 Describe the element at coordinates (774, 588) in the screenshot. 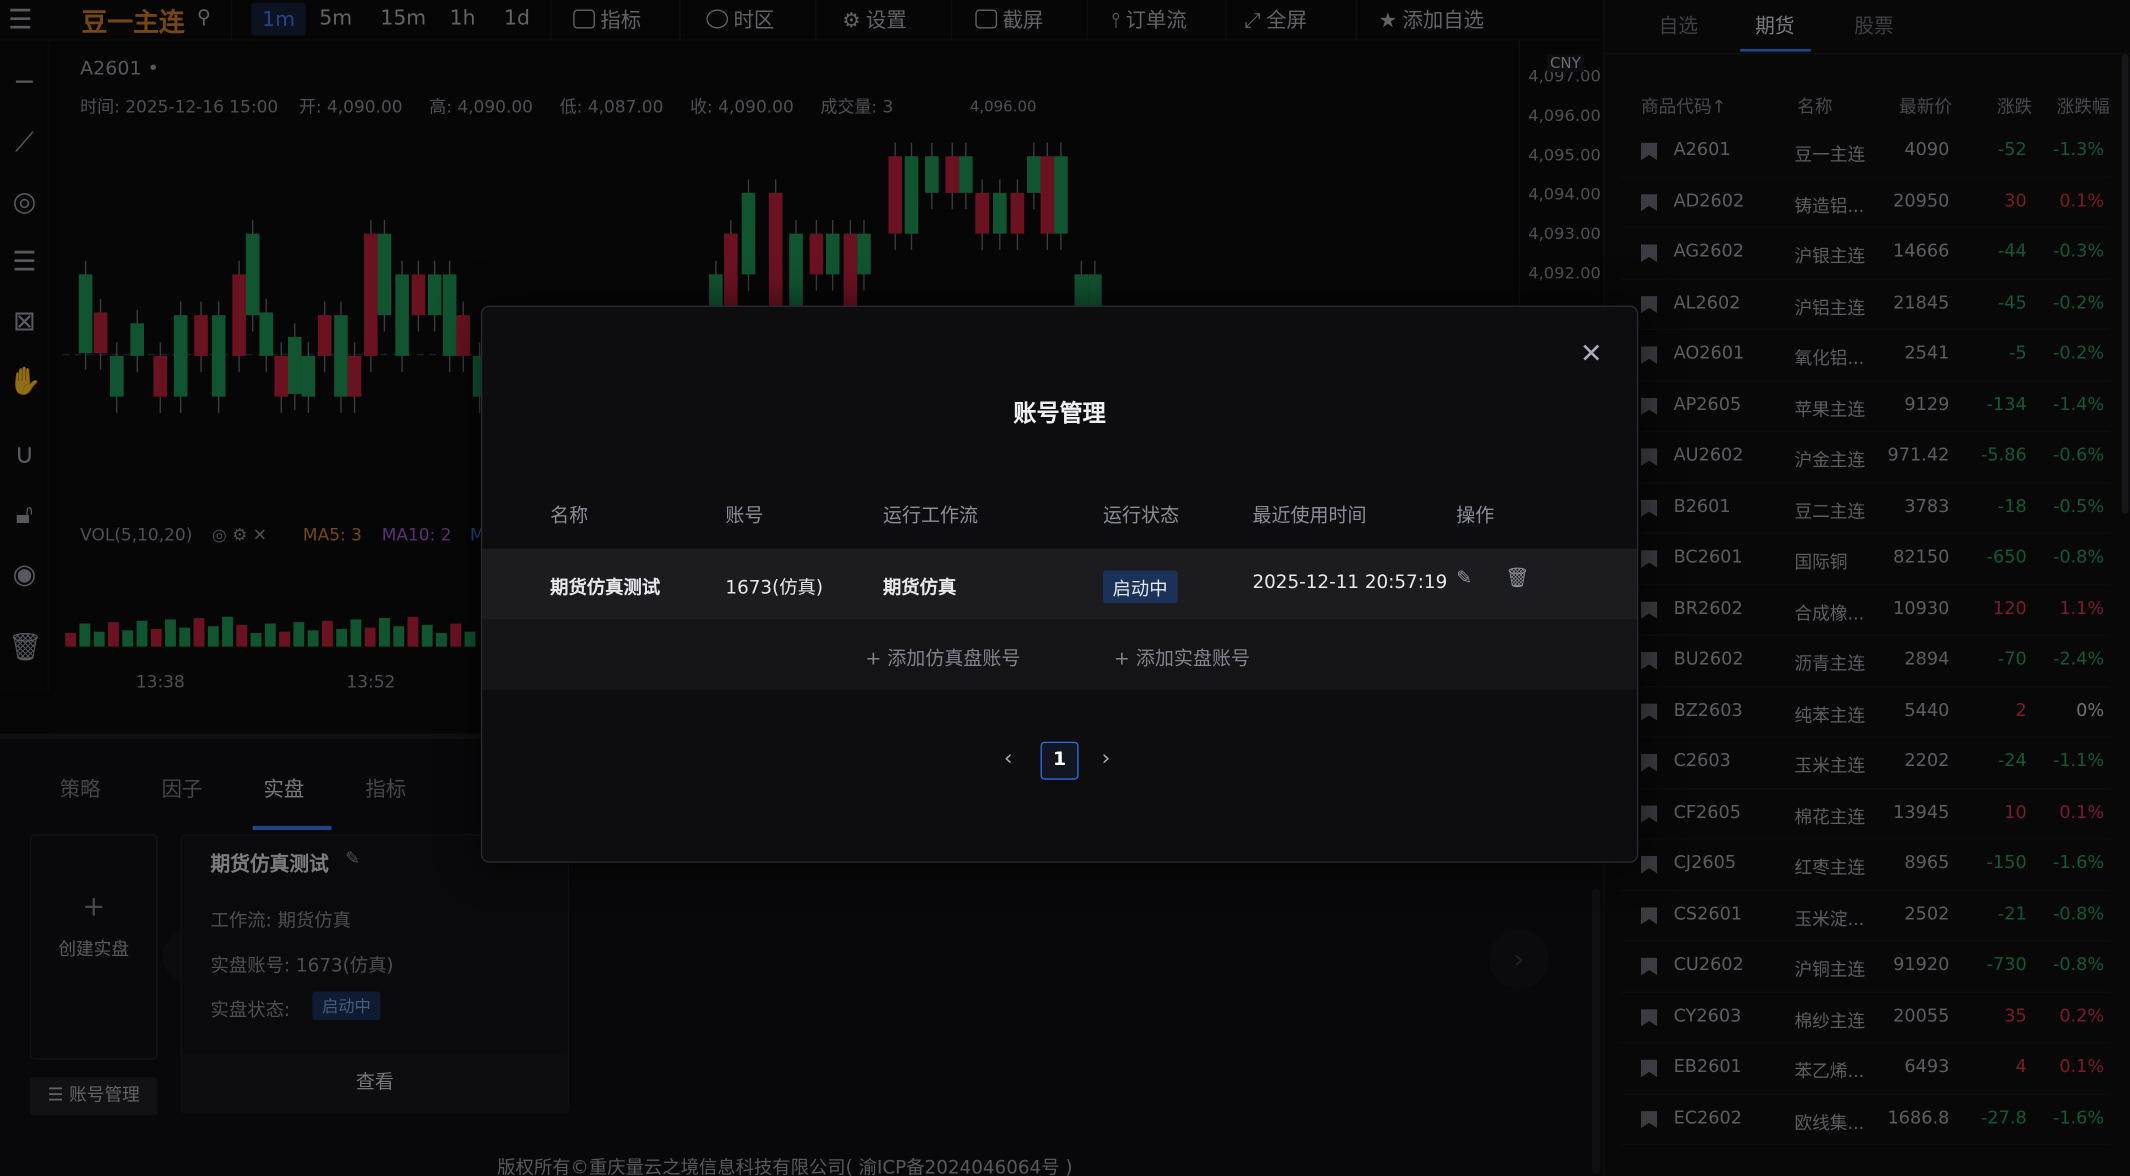

I see `row-account: 1673(仿真)` at that location.